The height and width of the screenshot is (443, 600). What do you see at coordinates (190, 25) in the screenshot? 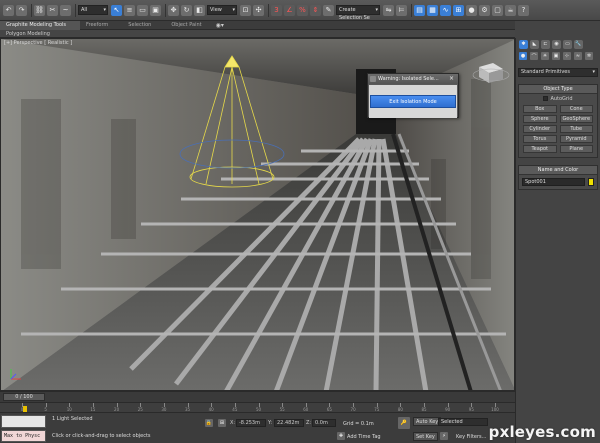
I see `tab-object-paint: Object Paint` at bounding box center [190, 25].